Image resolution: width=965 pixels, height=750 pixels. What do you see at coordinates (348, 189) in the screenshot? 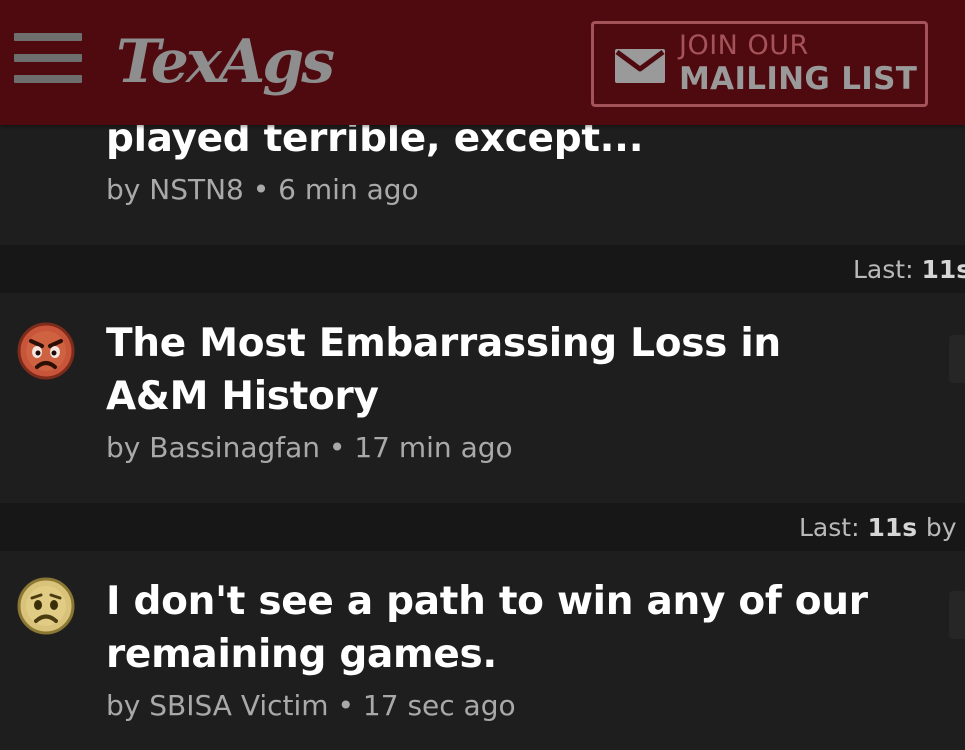
I see `thread-time: 6 min ago` at bounding box center [348, 189].